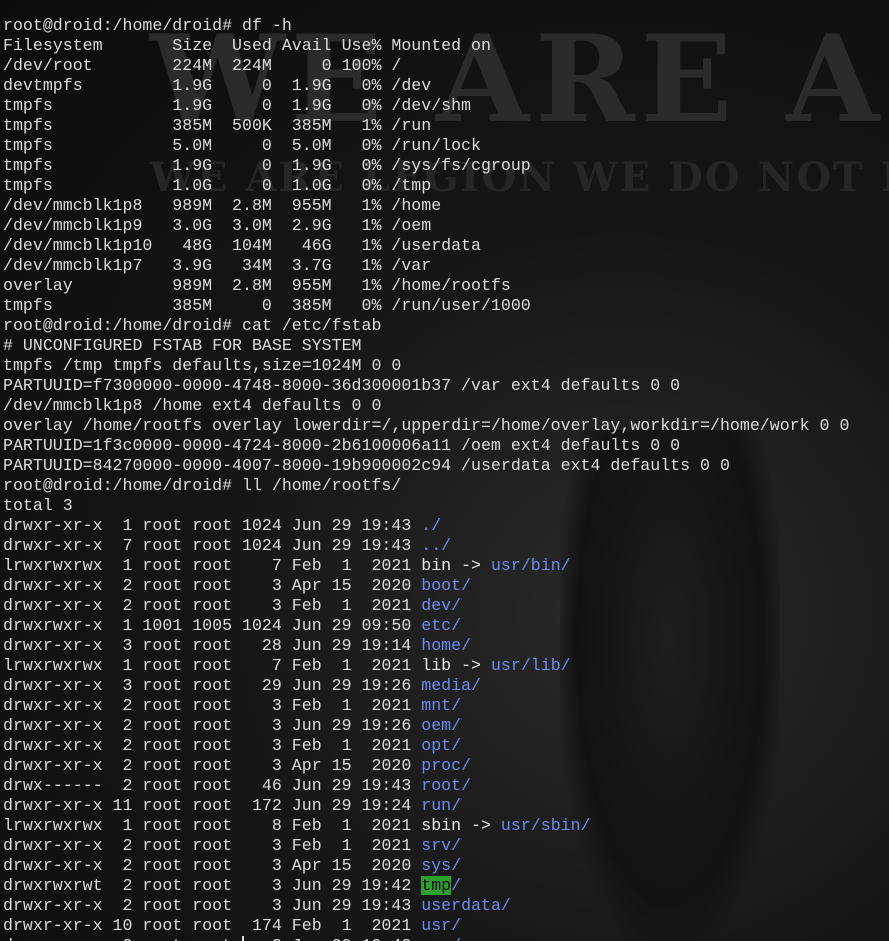  Describe the element at coordinates (545, 825) in the screenshot. I see `terminal-dir-text: usr/sbin/` at that location.